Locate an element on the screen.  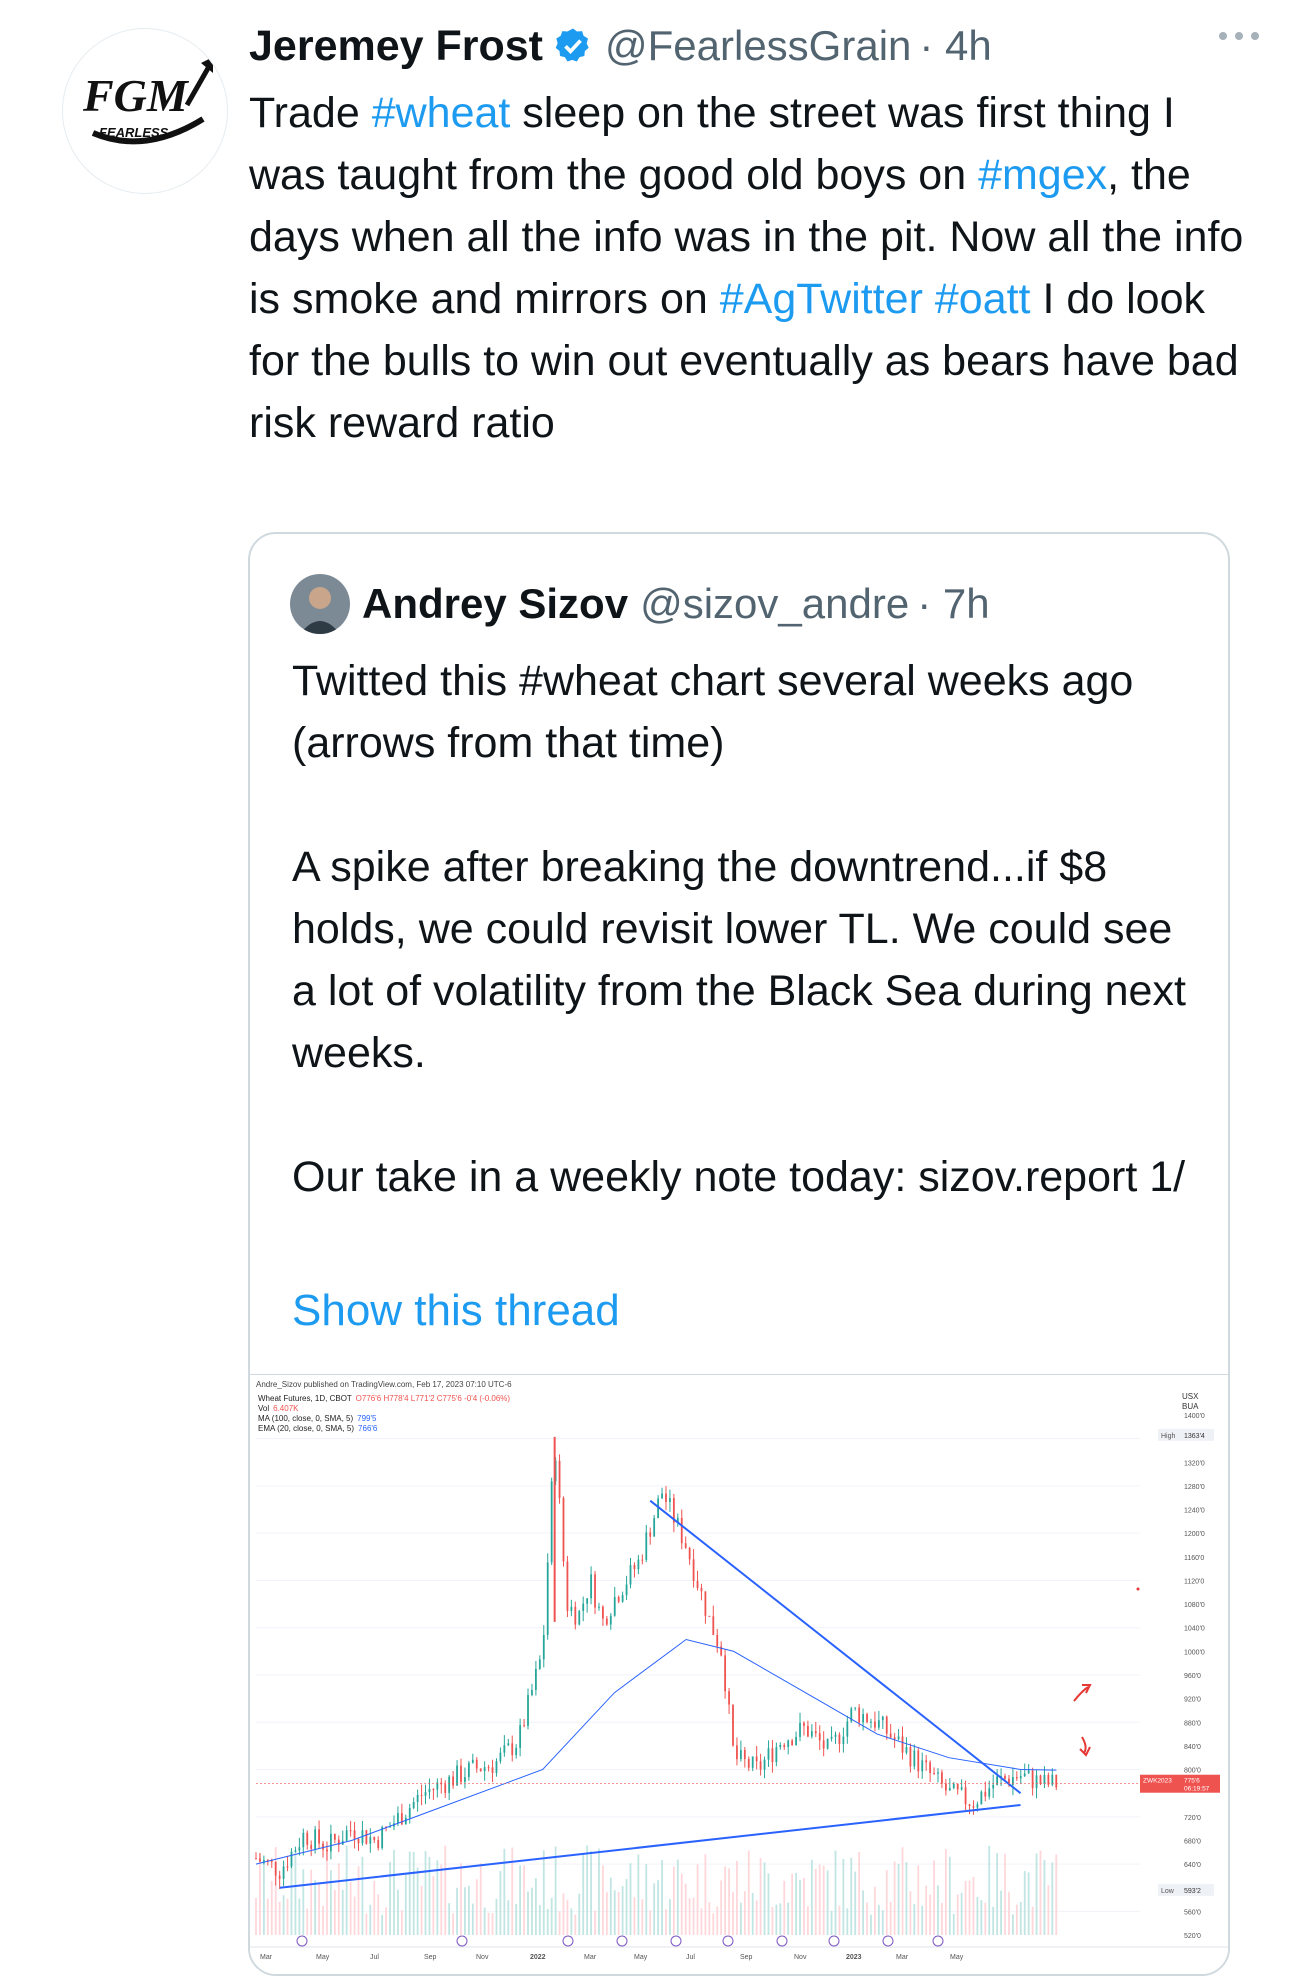
more-options-icon is located at coordinates (1239, 36).